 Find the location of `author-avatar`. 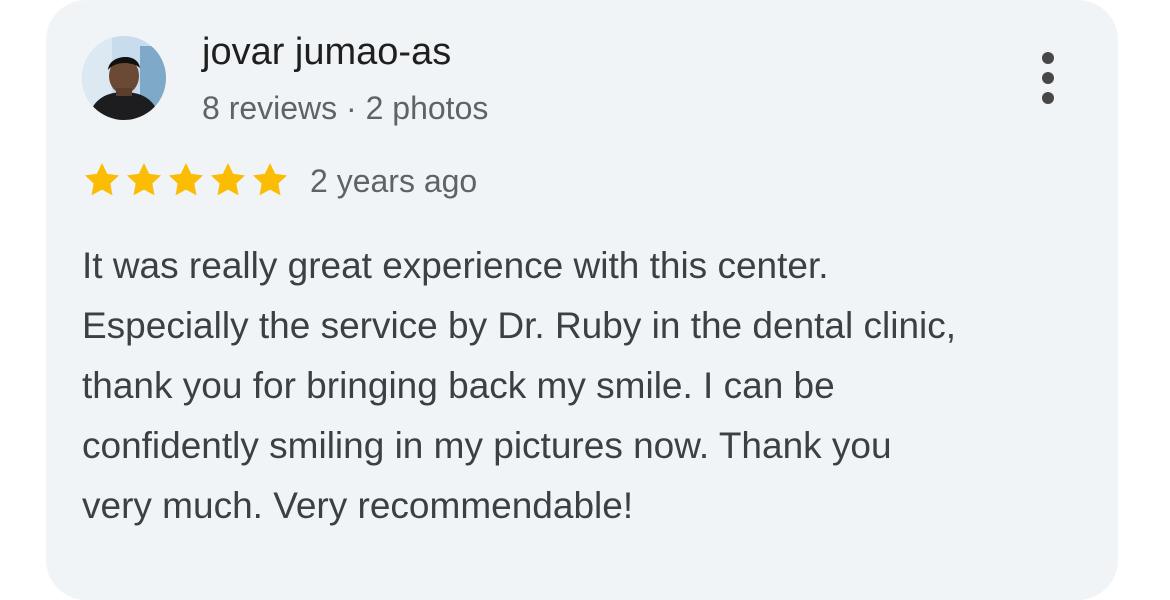

author-avatar is located at coordinates (124, 78).